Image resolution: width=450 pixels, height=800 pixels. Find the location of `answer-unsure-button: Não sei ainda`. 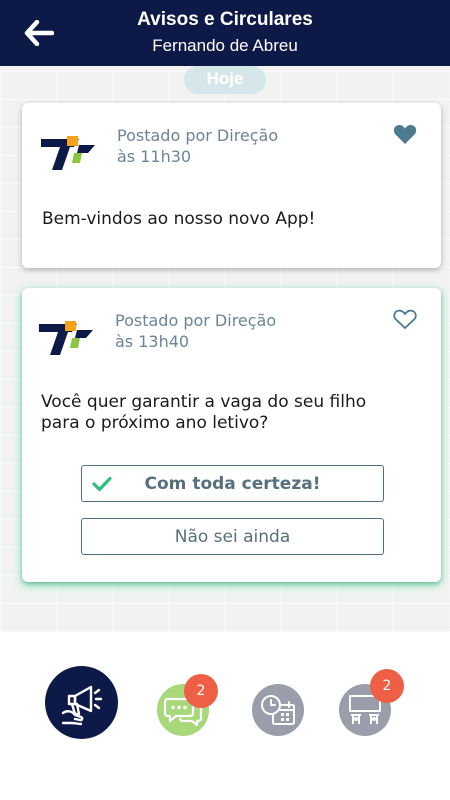

answer-unsure-button: Não sei ainda is located at coordinates (232, 536).